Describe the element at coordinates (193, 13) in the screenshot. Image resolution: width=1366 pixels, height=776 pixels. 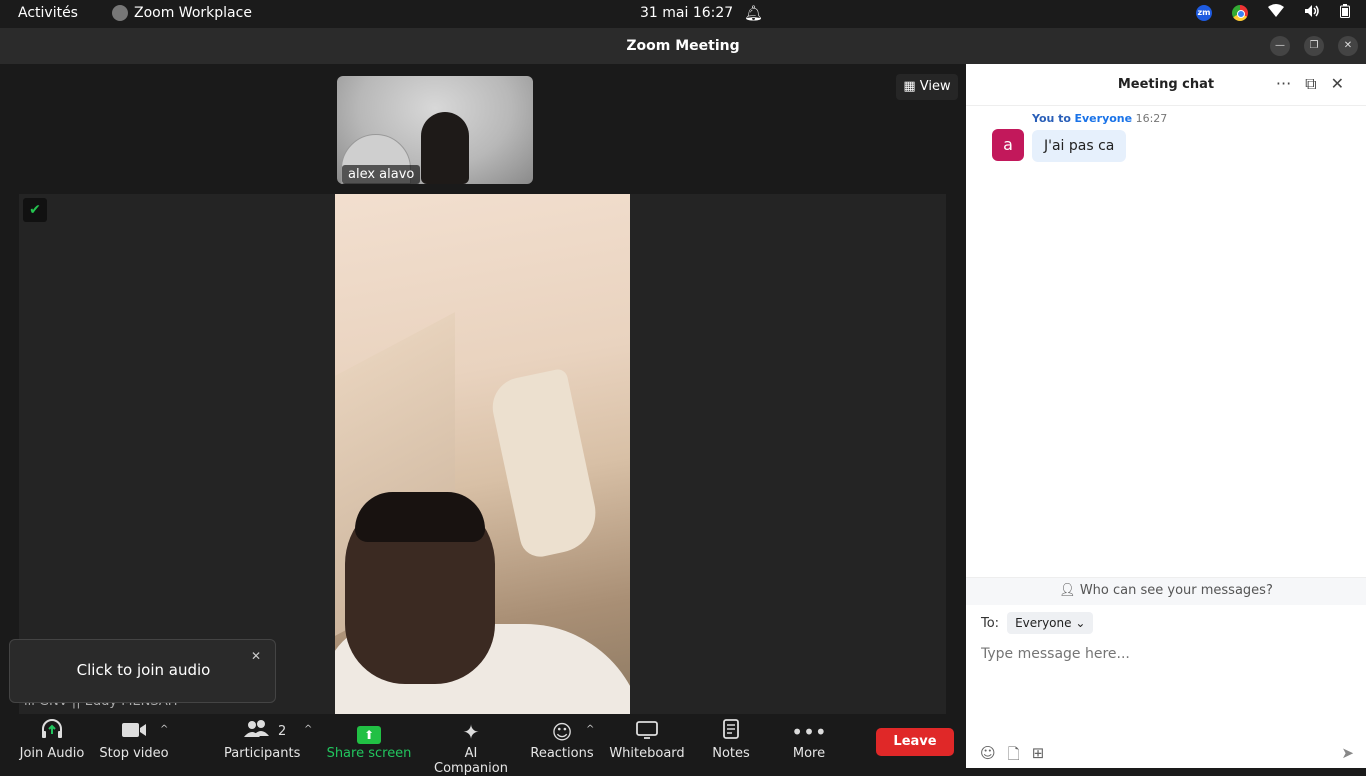
I see `app-name: Zoom Workplace` at that location.